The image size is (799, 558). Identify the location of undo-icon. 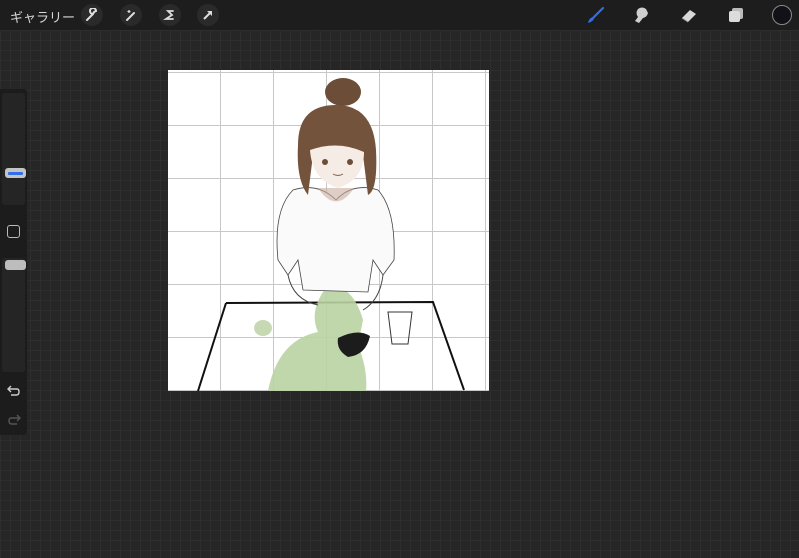
(14, 391).